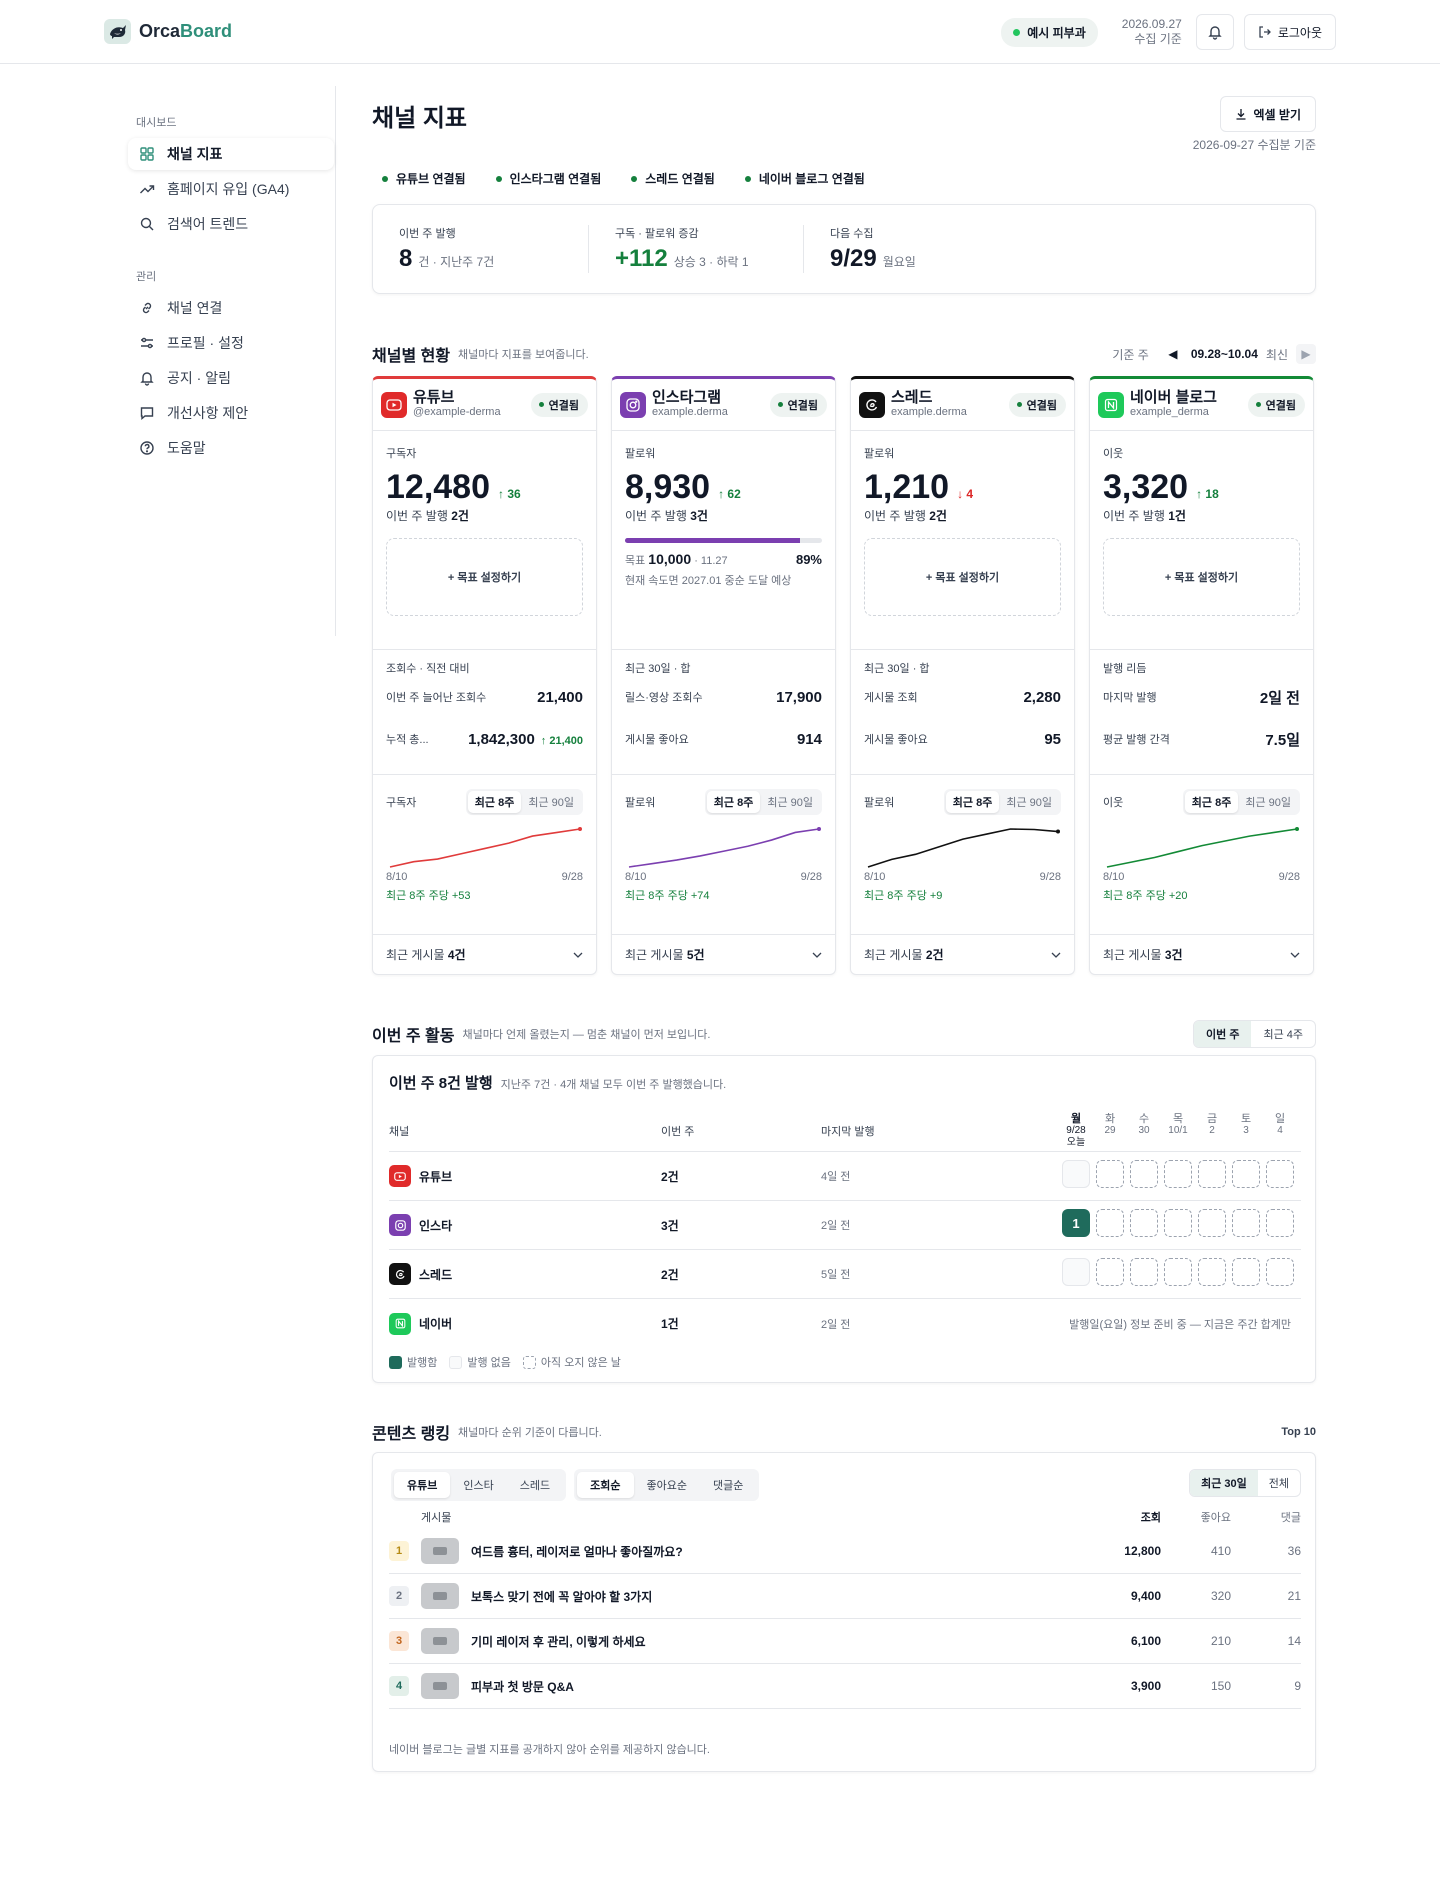 This screenshot has height=1900, width=1440. Describe the element at coordinates (1306, 354) in the screenshot. I see `next-week-button: ▶` at that location.